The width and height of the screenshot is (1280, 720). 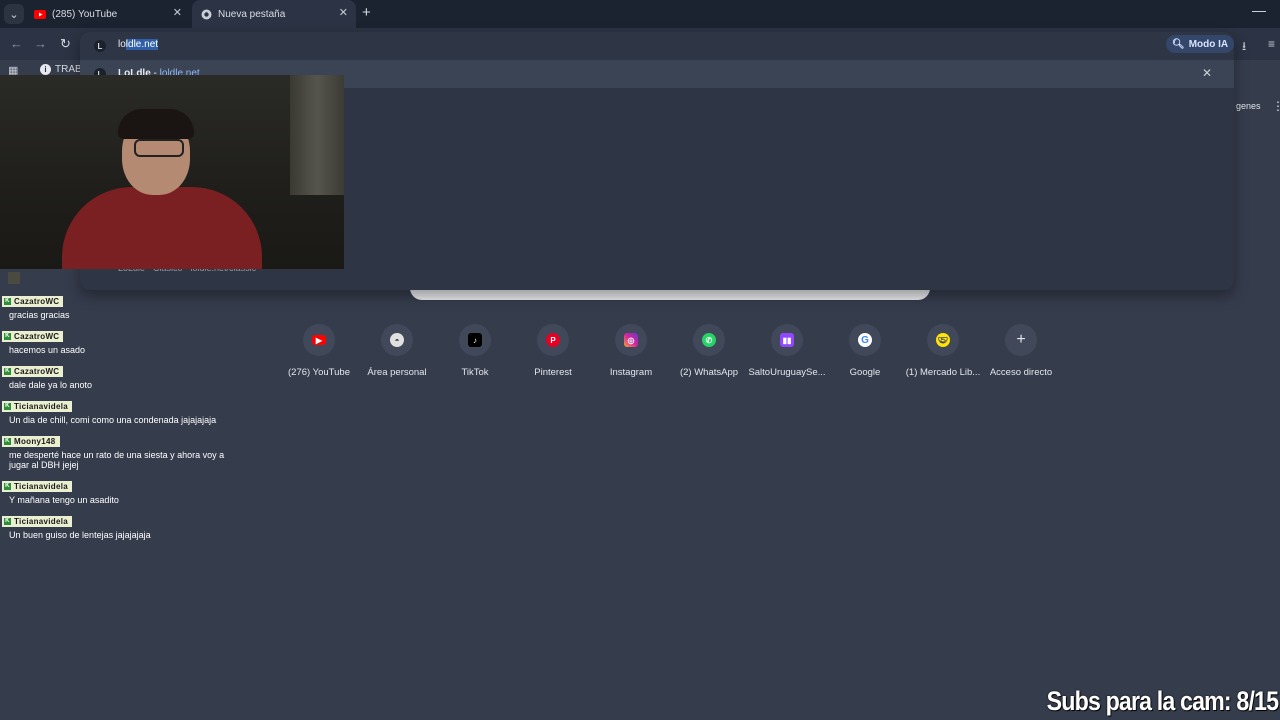 What do you see at coordinates (657, 46) in the screenshot?
I see `address-bar: L loldle.net` at bounding box center [657, 46].